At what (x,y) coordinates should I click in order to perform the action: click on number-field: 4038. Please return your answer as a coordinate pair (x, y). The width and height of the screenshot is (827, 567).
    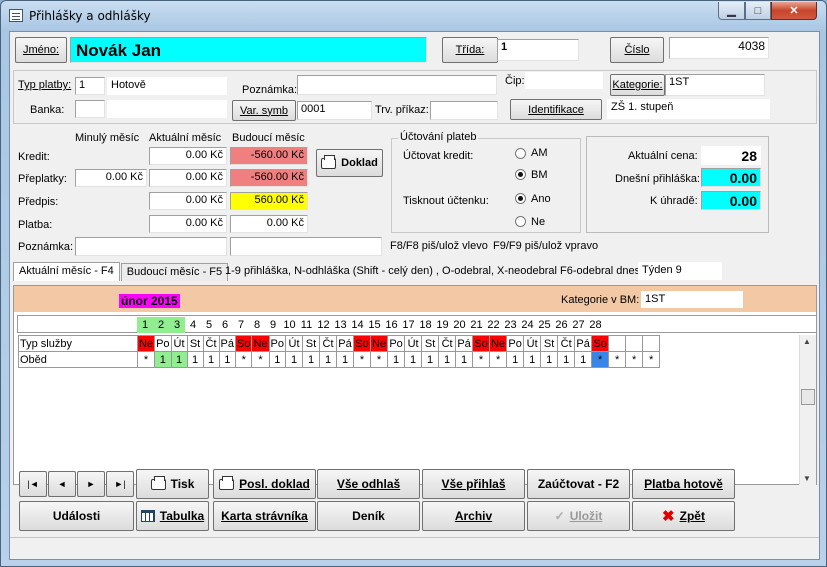
    Looking at the image, I should click on (719, 48).